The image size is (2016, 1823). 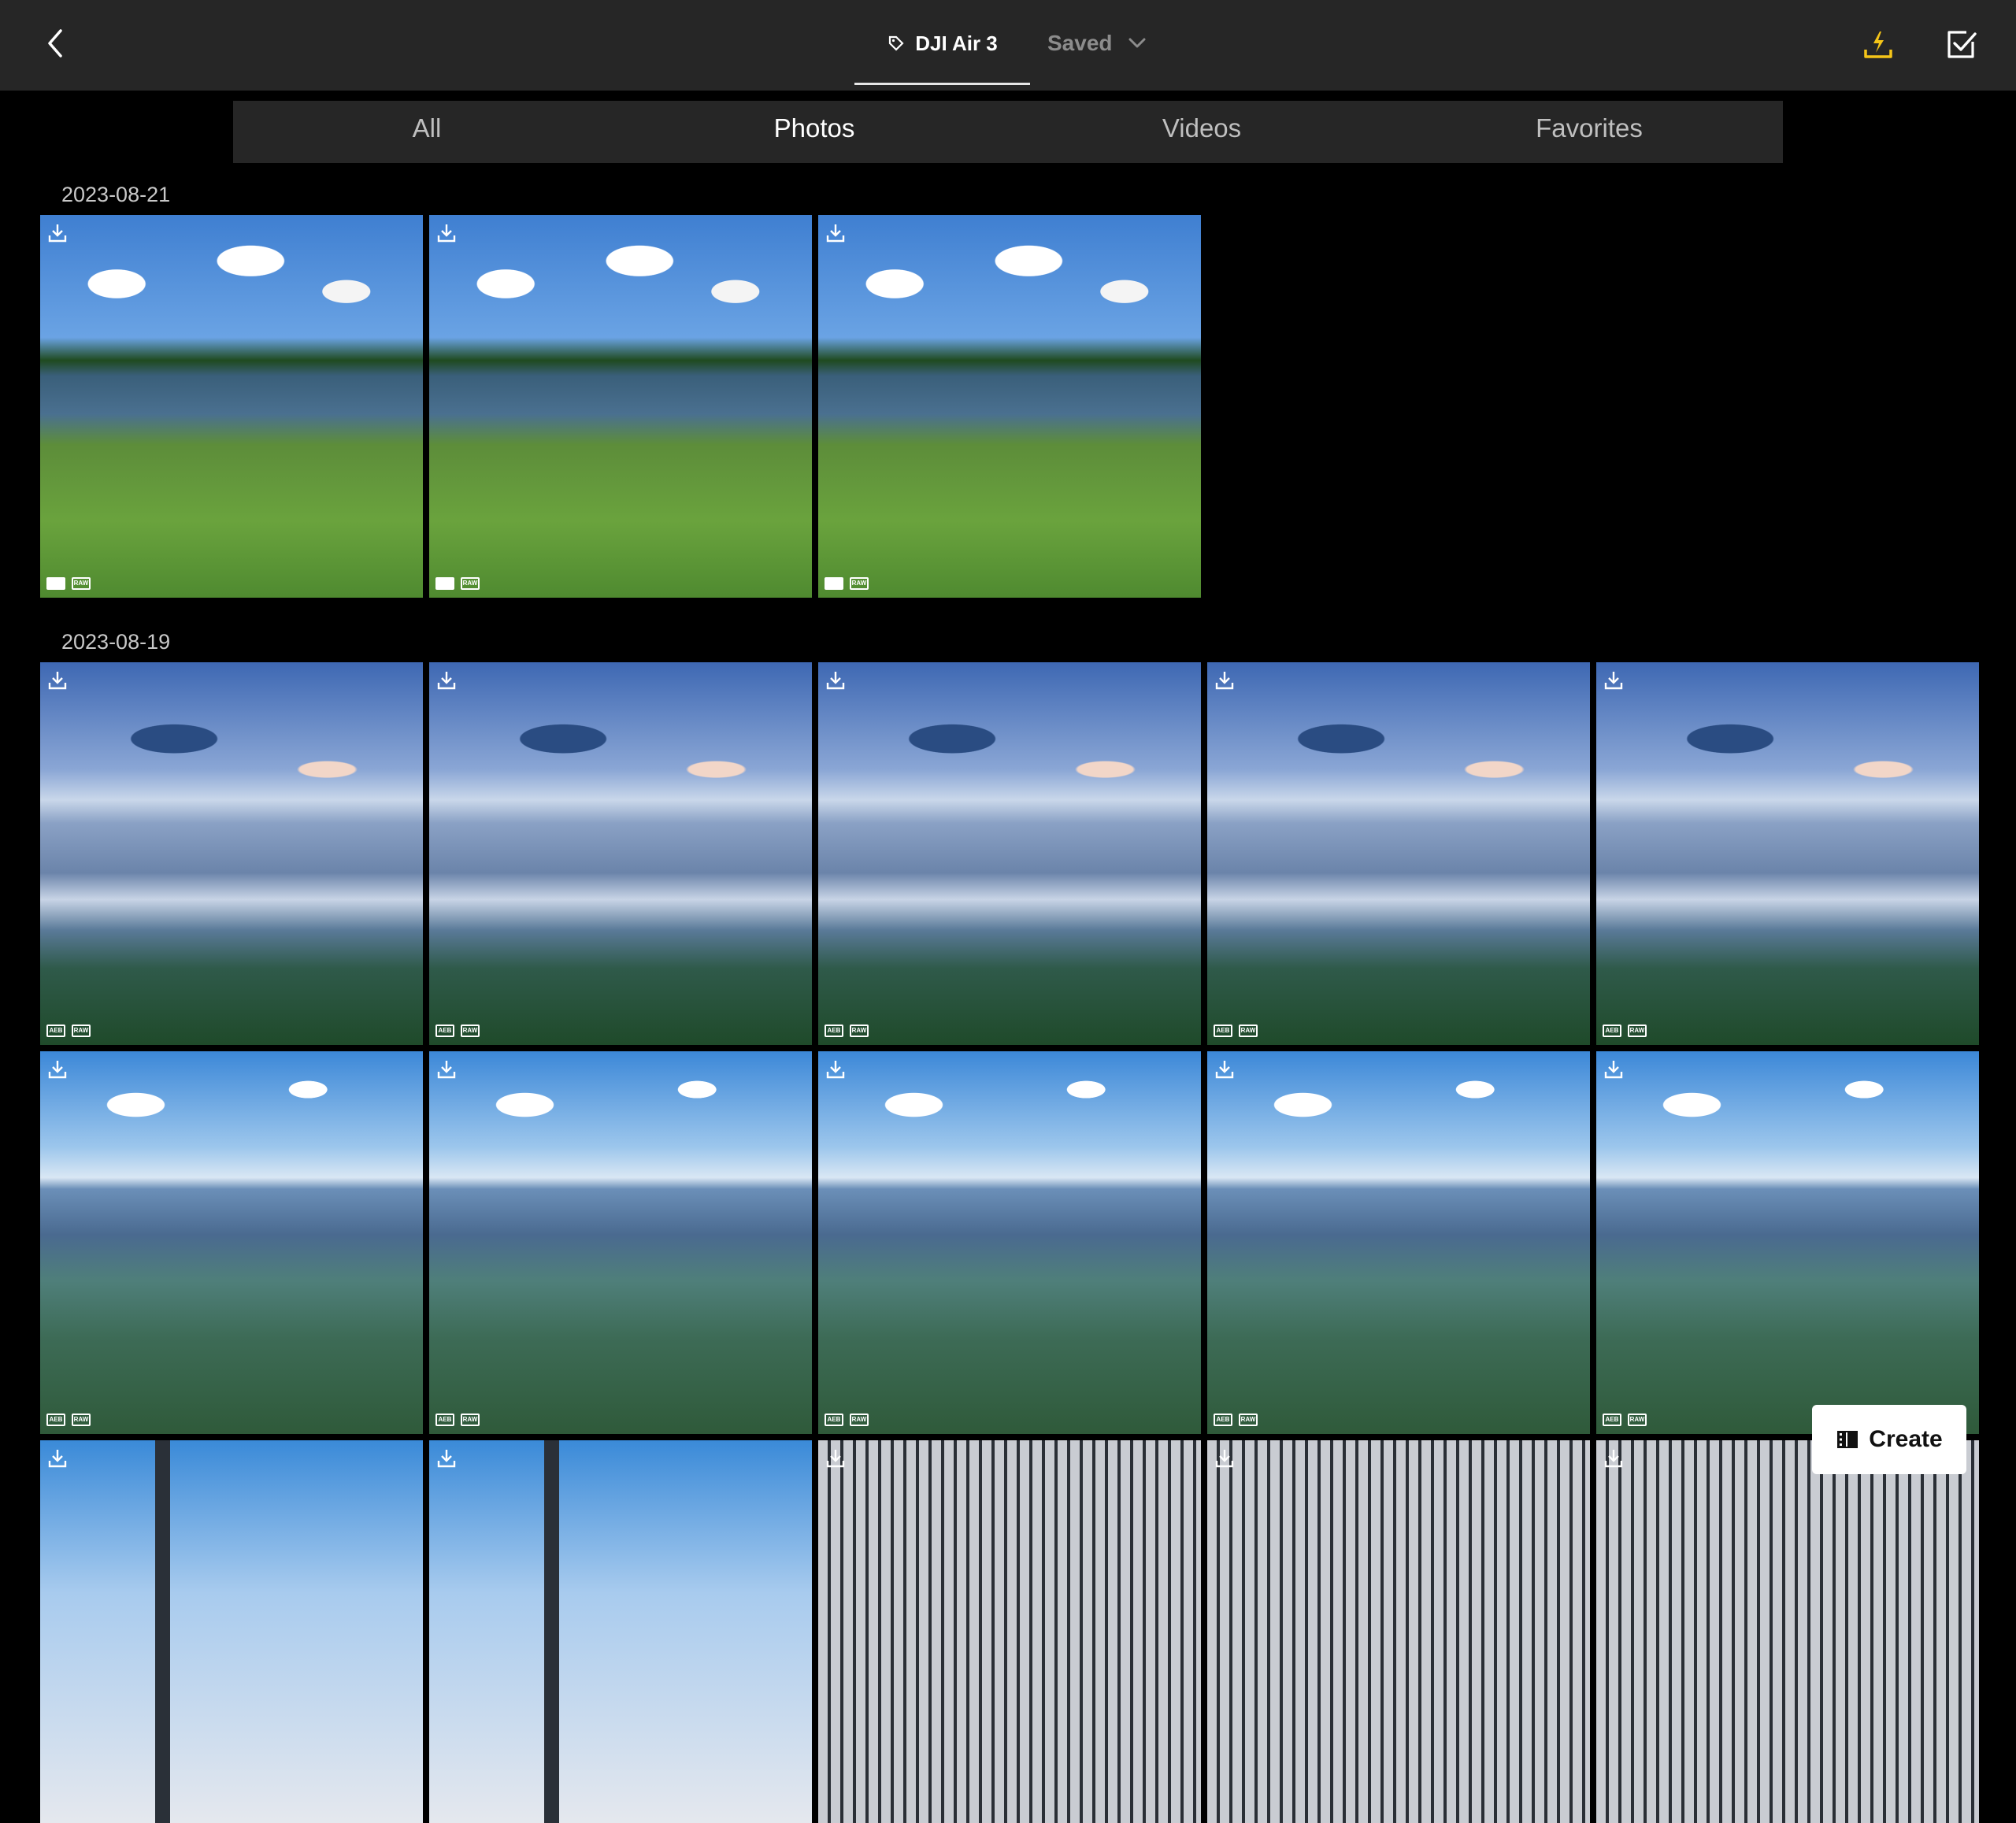 I want to click on chevron-left-icon, so click(x=55, y=43).